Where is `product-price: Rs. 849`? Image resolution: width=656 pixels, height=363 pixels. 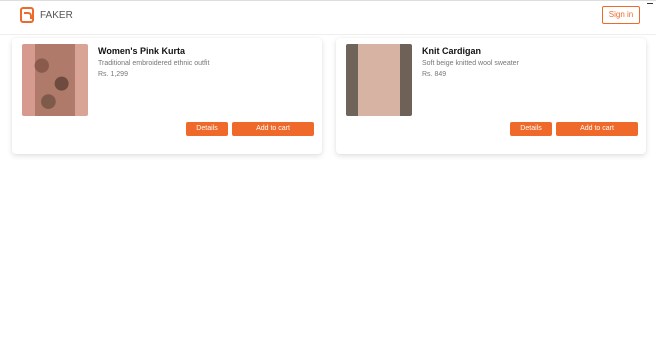
product-price: Rs. 849 is located at coordinates (434, 74).